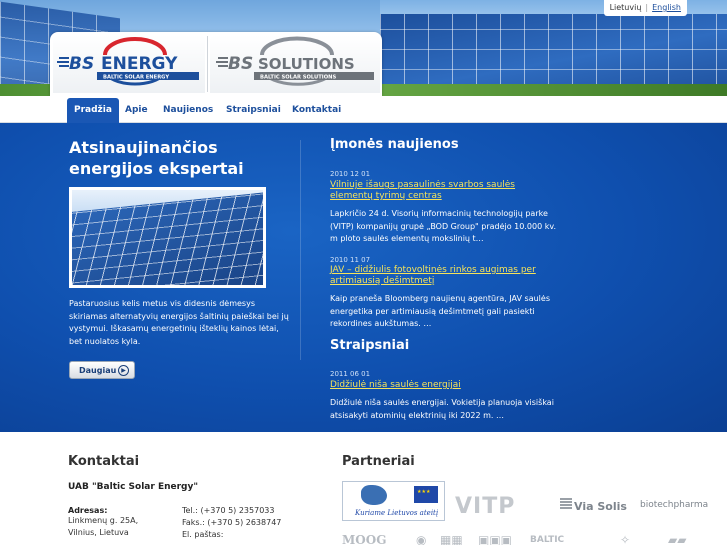 This screenshot has height=545, width=727. I want to click on more-button: Daugiau ▶, so click(102, 370).